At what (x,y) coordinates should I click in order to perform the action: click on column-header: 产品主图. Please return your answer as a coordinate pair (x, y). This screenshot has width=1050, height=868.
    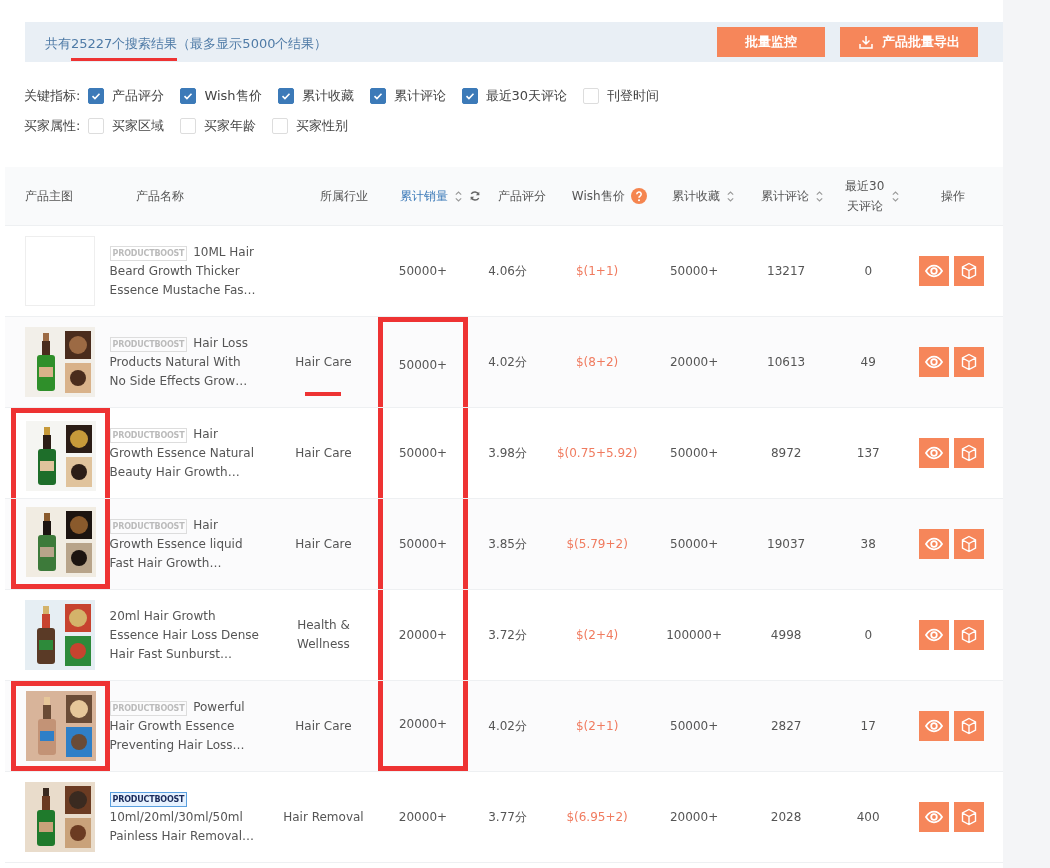
    Looking at the image, I should click on (49, 196).